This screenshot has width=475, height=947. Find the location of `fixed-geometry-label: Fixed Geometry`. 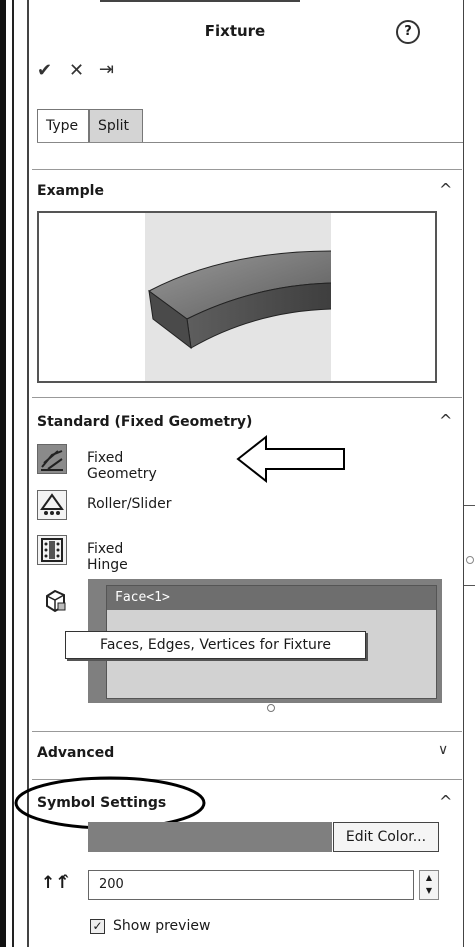

fixed-geometry-label: Fixed Geometry is located at coordinates (122, 466).